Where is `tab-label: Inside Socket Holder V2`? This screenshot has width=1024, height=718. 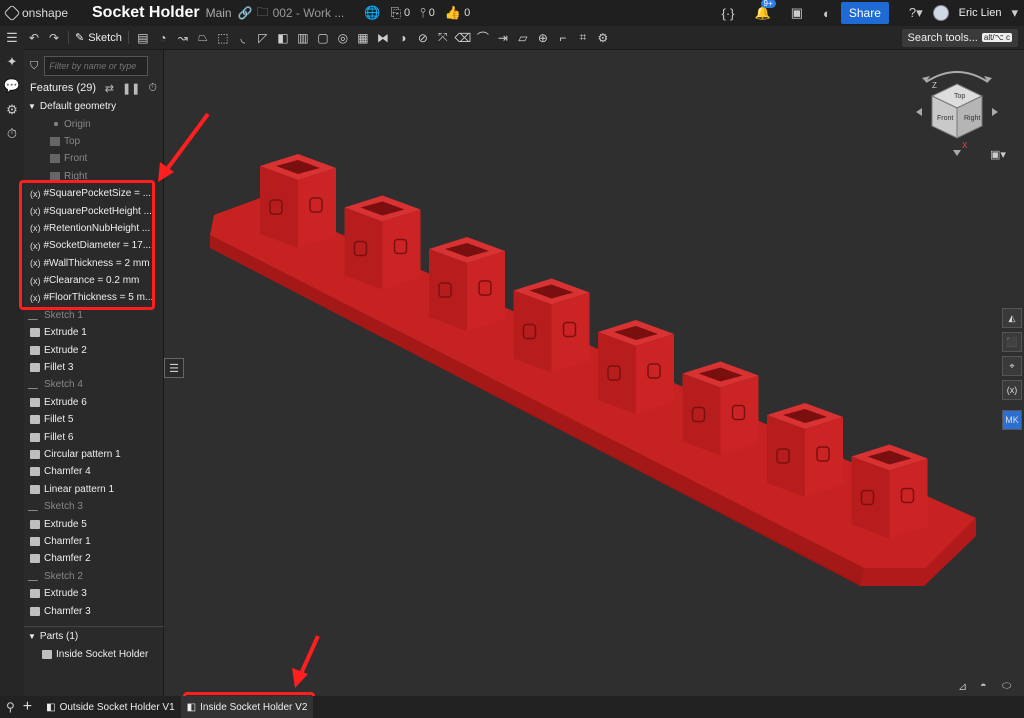 tab-label: Inside Socket Holder V2 is located at coordinates (254, 707).